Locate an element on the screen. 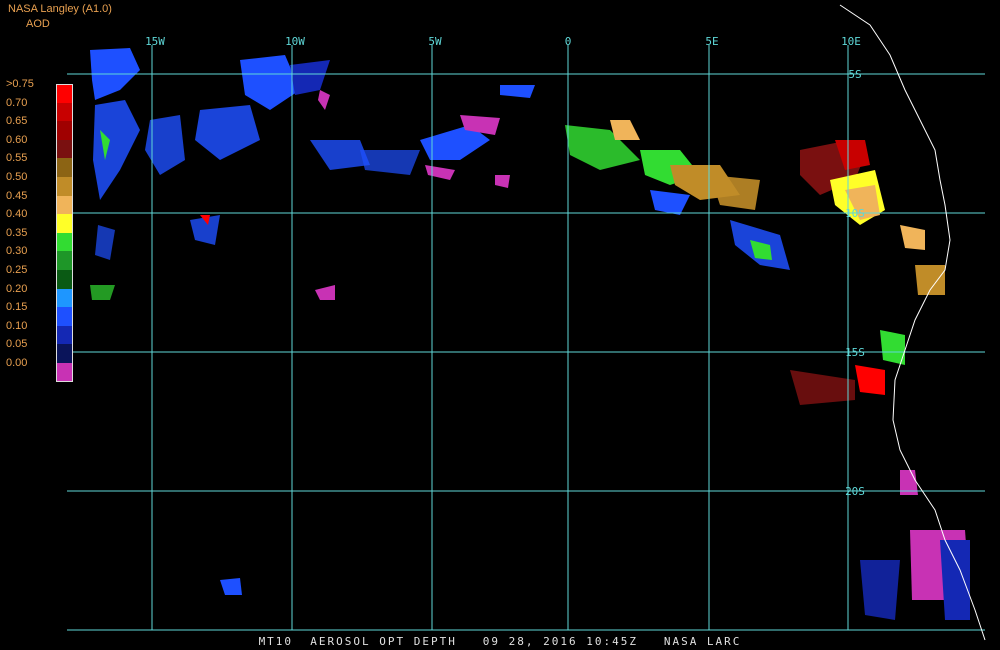  lon-label: 0 is located at coordinates (568, 41).